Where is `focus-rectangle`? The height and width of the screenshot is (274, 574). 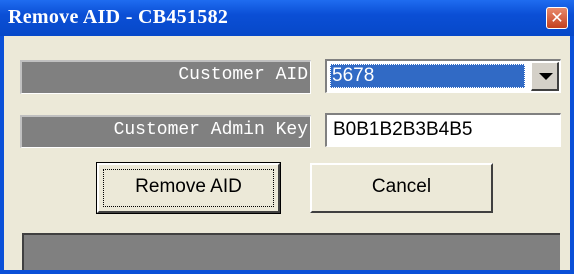
focus-rectangle is located at coordinates (188, 188).